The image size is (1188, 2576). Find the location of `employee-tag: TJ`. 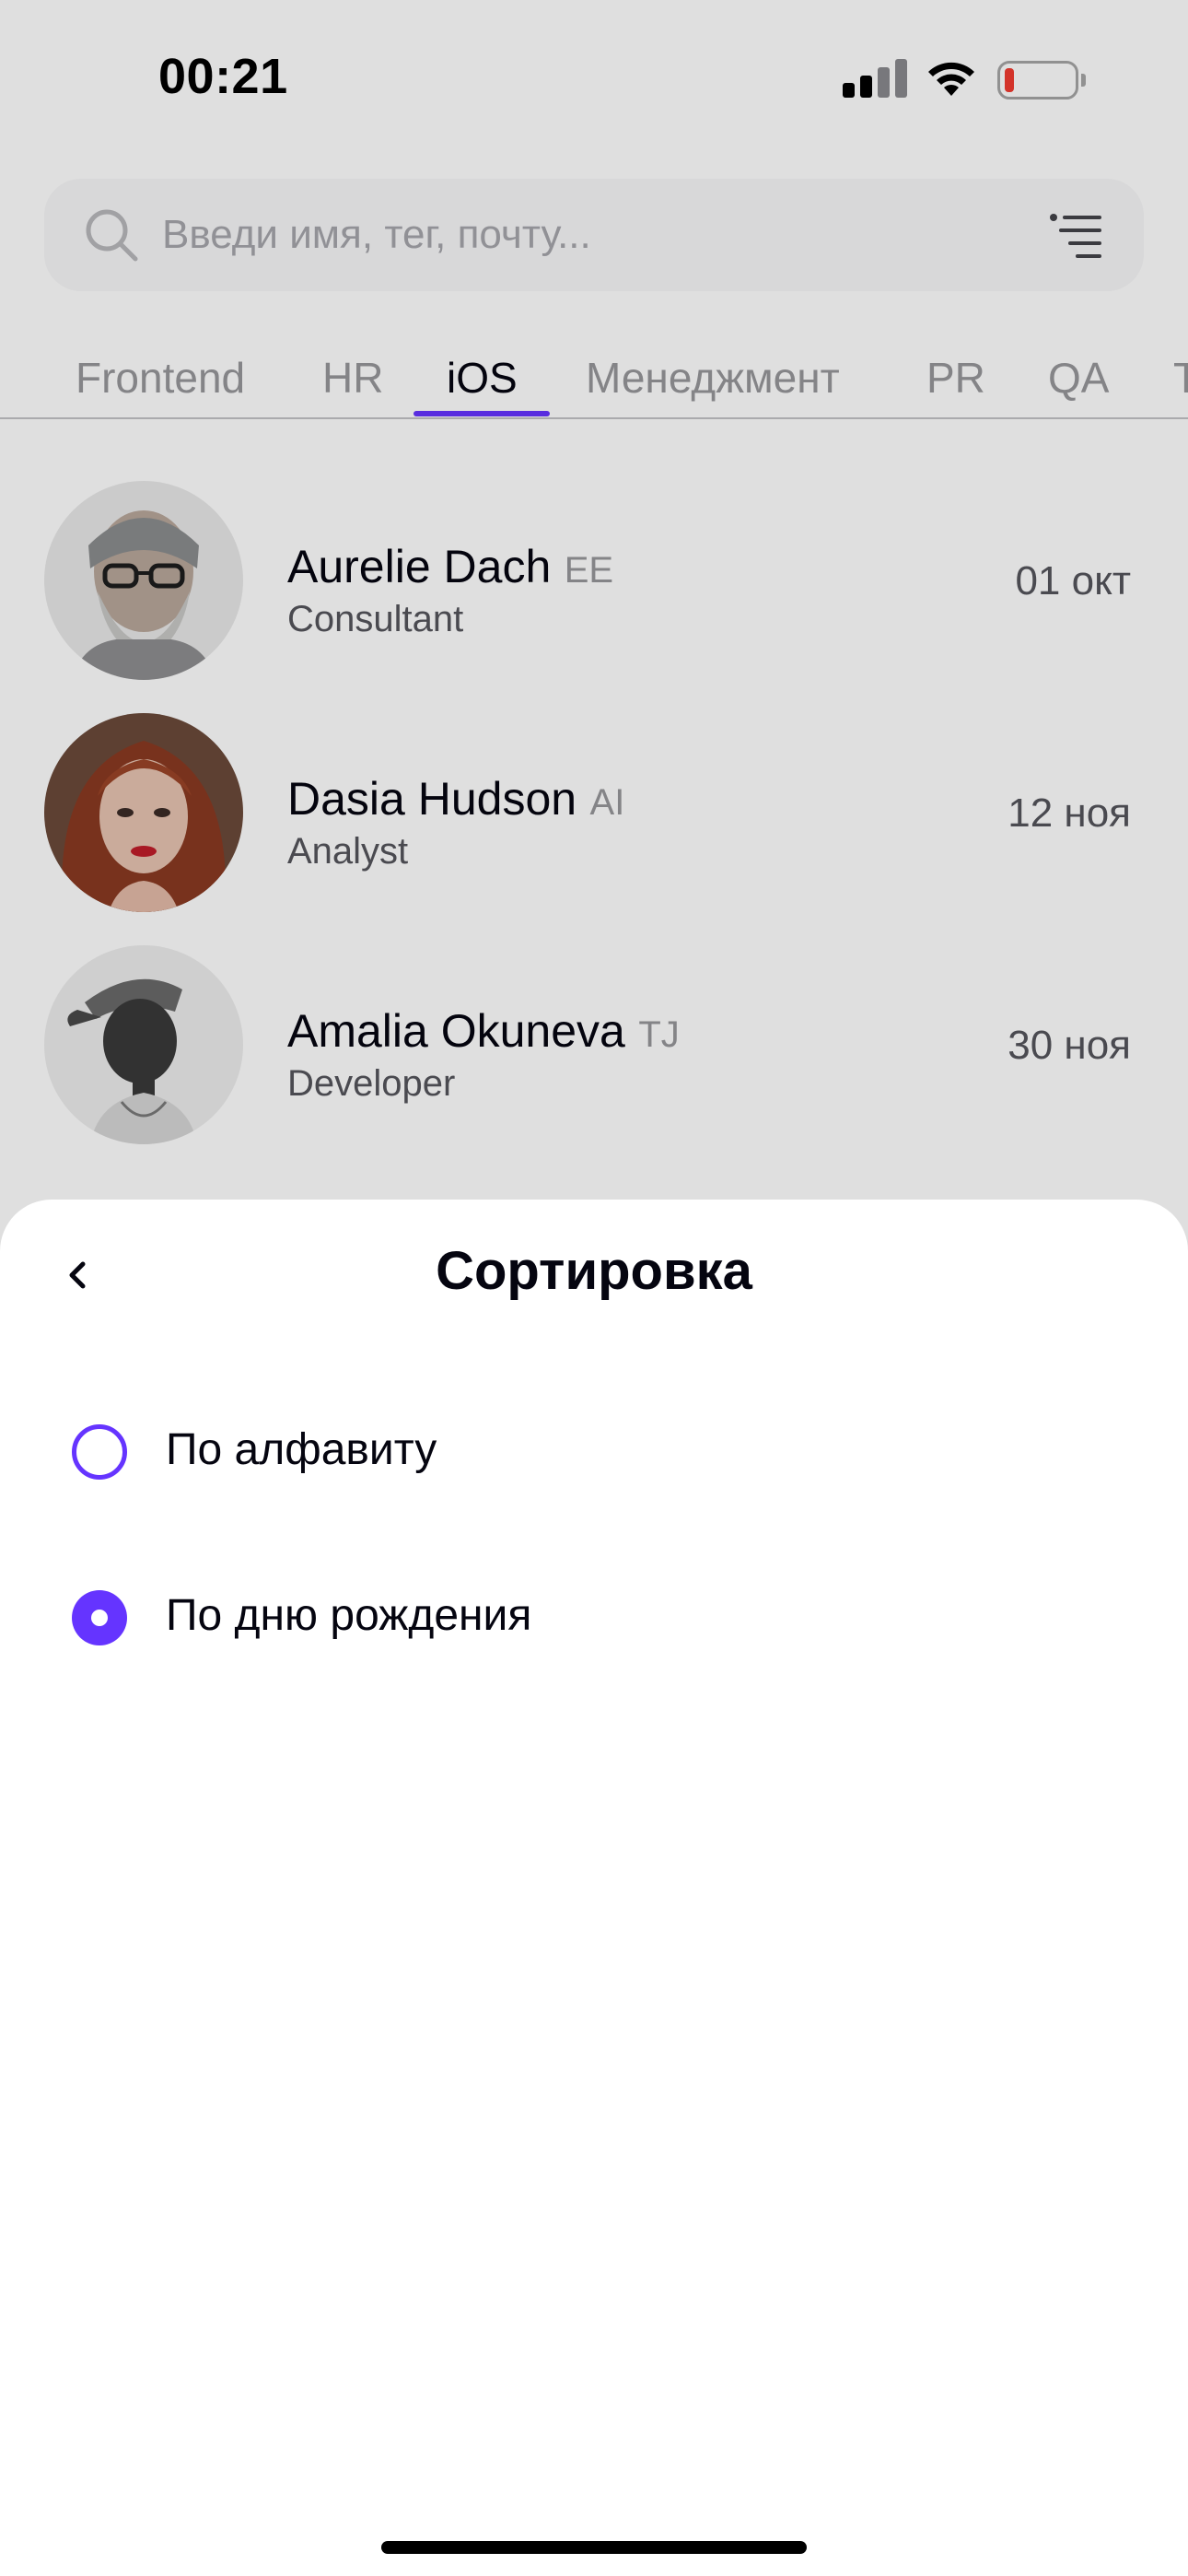

employee-tag: TJ is located at coordinates (659, 1034).